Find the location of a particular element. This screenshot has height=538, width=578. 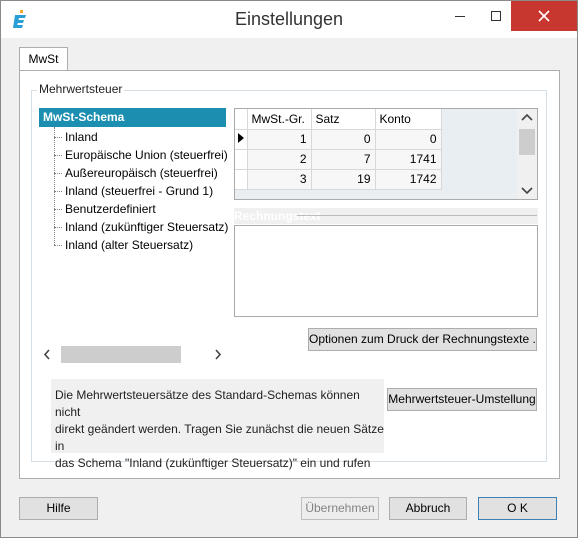

grid-cell: 1741 is located at coordinates (408, 159).